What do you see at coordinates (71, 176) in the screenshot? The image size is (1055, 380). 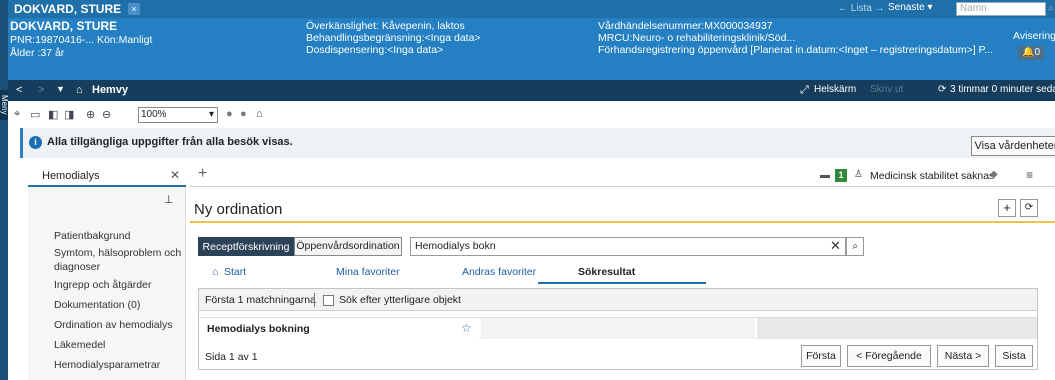 I see `tab-label: Hemodialys` at bounding box center [71, 176].